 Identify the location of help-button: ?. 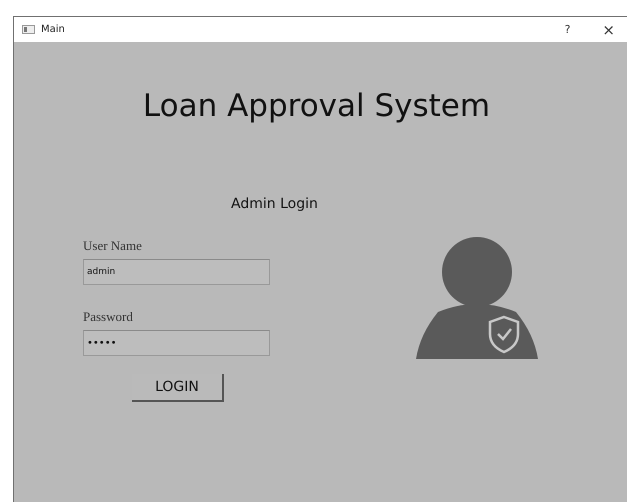
(567, 29).